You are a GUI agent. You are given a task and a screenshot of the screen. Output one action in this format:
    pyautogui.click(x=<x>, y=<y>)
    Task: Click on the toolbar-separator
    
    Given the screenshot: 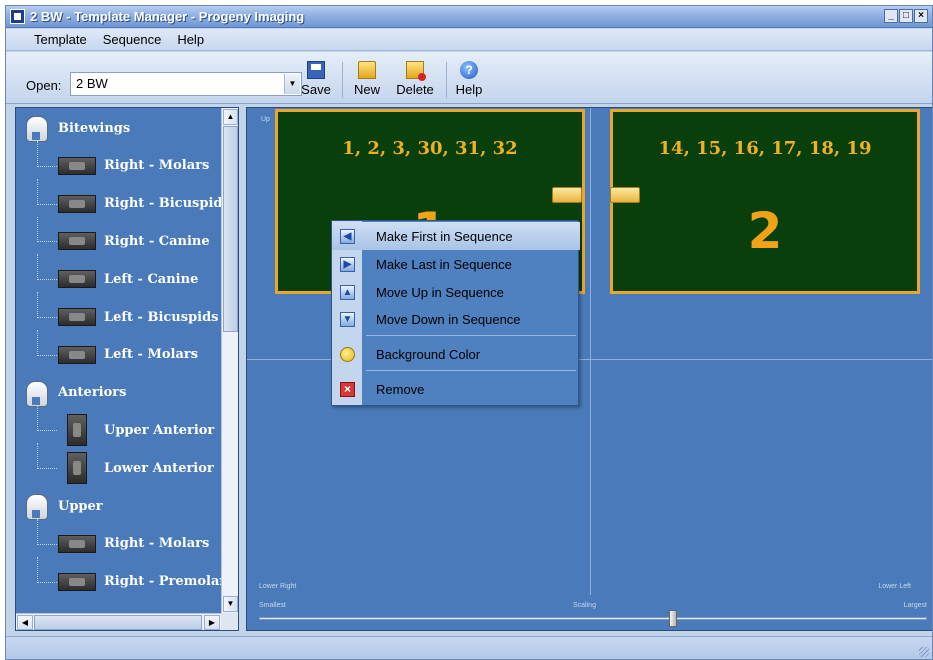 What is the action you would take?
    pyautogui.click(x=446, y=80)
    